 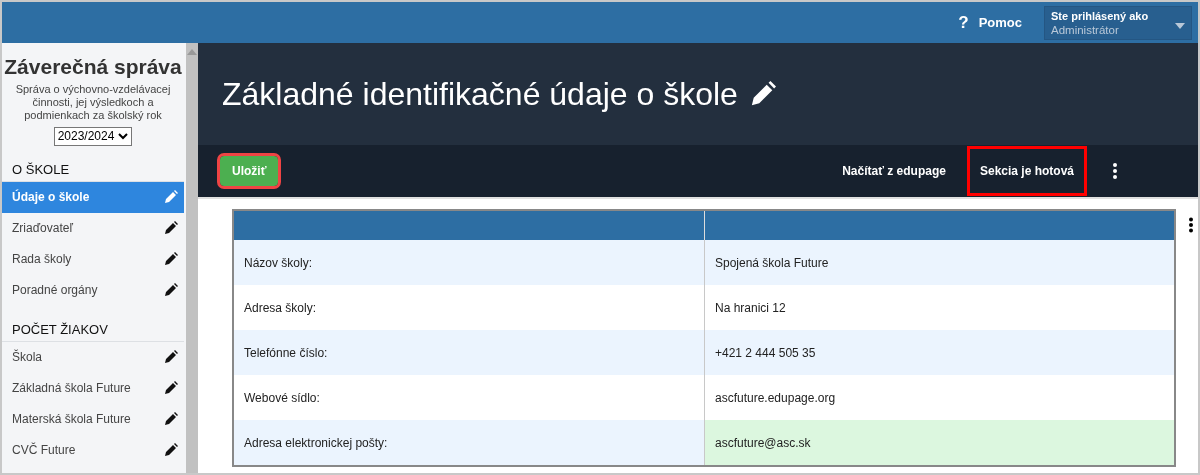 What do you see at coordinates (939, 262) in the screenshot?
I see `table-cell: Spojená škola Future` at bounding box center [939, 262].